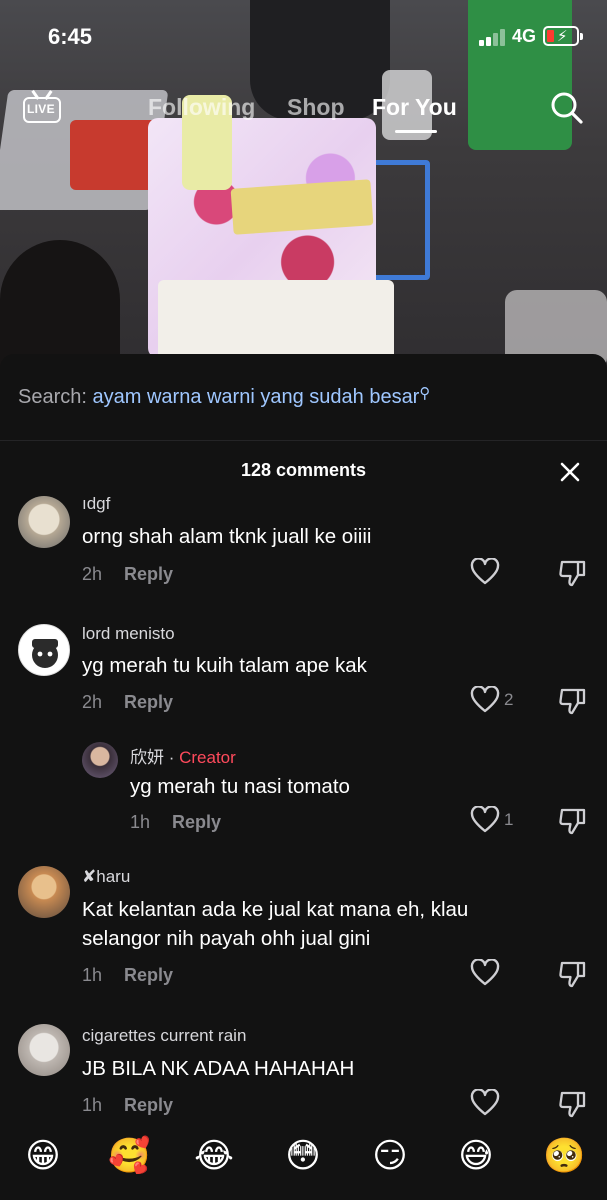 This screenshot has width=607, height=1200. Describe the element at coordinates (524, 36) in the screenshot. I see `network-type: 4G` at that location.